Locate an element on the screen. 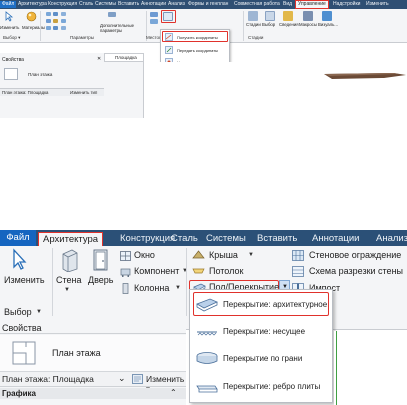 This screenshot has width=407, height=405. reports-button: Сведения is located at coordinates (289, 24).